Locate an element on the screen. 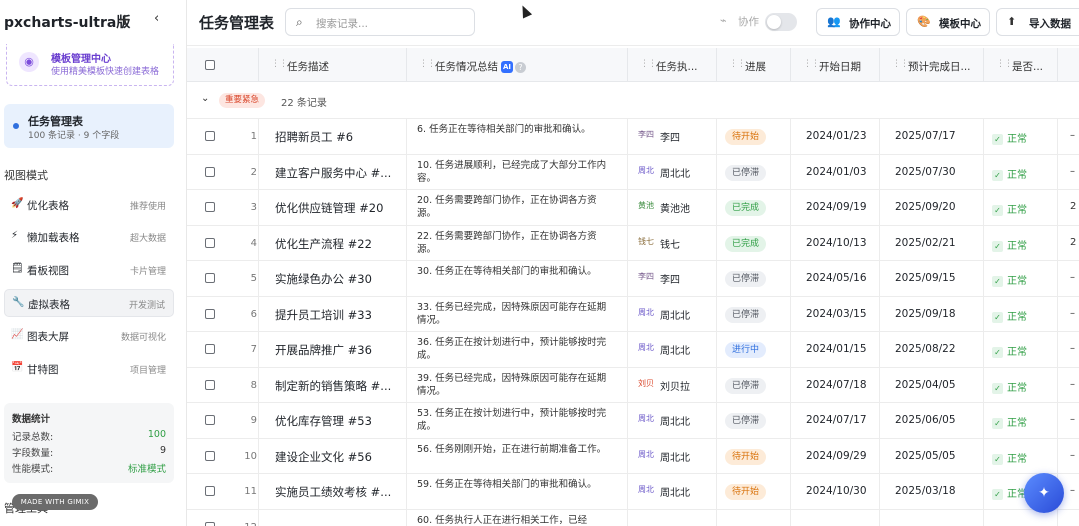 The height and width of the screenshot is (526, 1079). table-cell: 30. 任务正在等待相关部门的审批和确认。 is located at coordinates (517, 279).